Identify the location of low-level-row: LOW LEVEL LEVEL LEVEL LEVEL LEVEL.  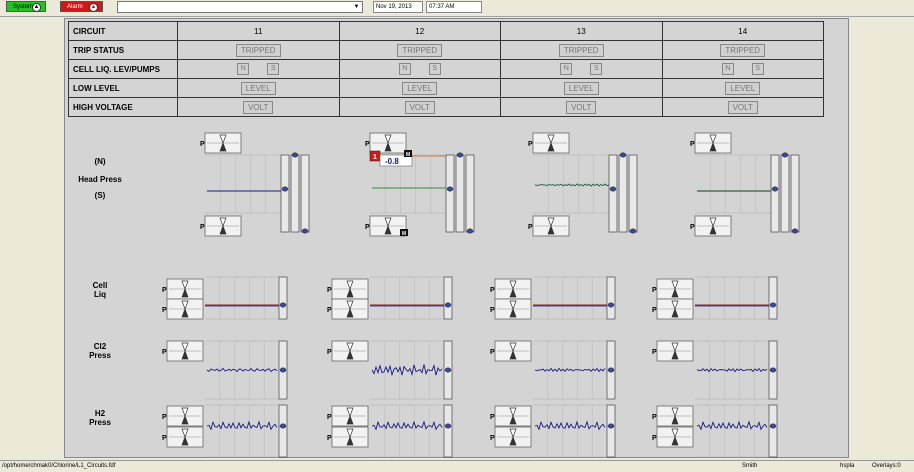
(446, 88).